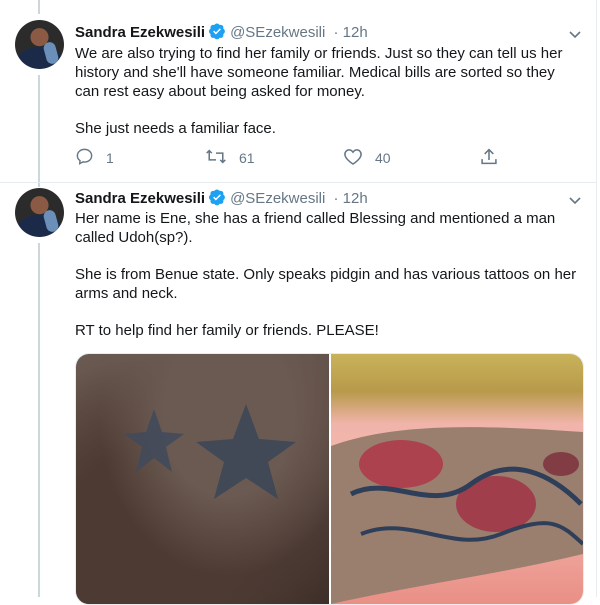 The image size is (600, 605). Describe the element at coordinates (175, 128) in the screenshot. I see `tweet-paragraph: She just needs a familiar face.` at that location.